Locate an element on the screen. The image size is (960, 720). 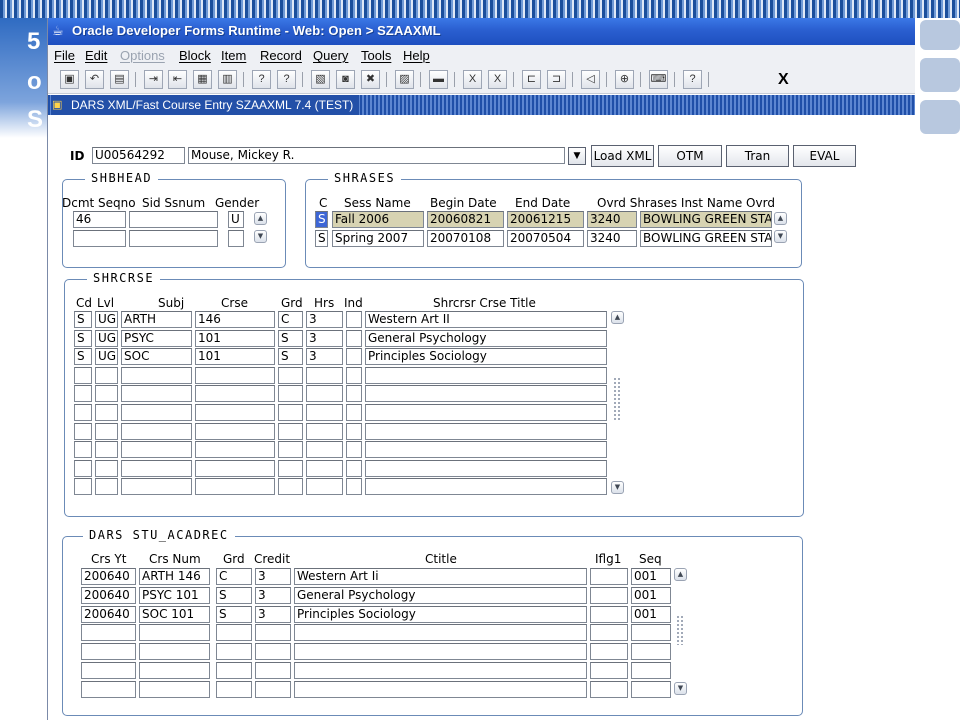
begin-date-field: 20070108 is located at coordinates (465, 238).